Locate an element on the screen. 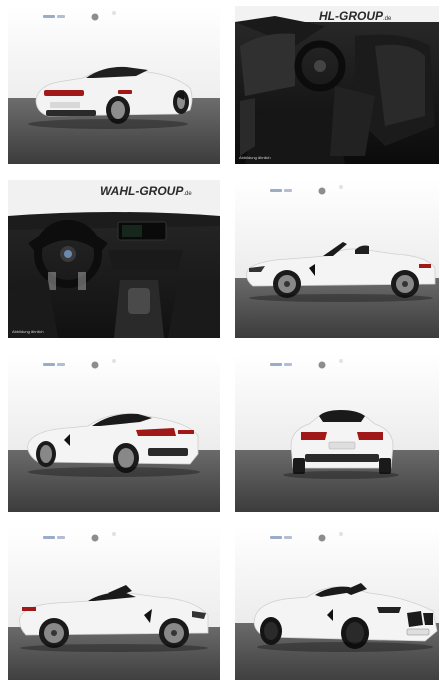 The width and height of the screenshot is (439, 680). gallery-image-rear-three-quarter is located at coordinates (114, 85).